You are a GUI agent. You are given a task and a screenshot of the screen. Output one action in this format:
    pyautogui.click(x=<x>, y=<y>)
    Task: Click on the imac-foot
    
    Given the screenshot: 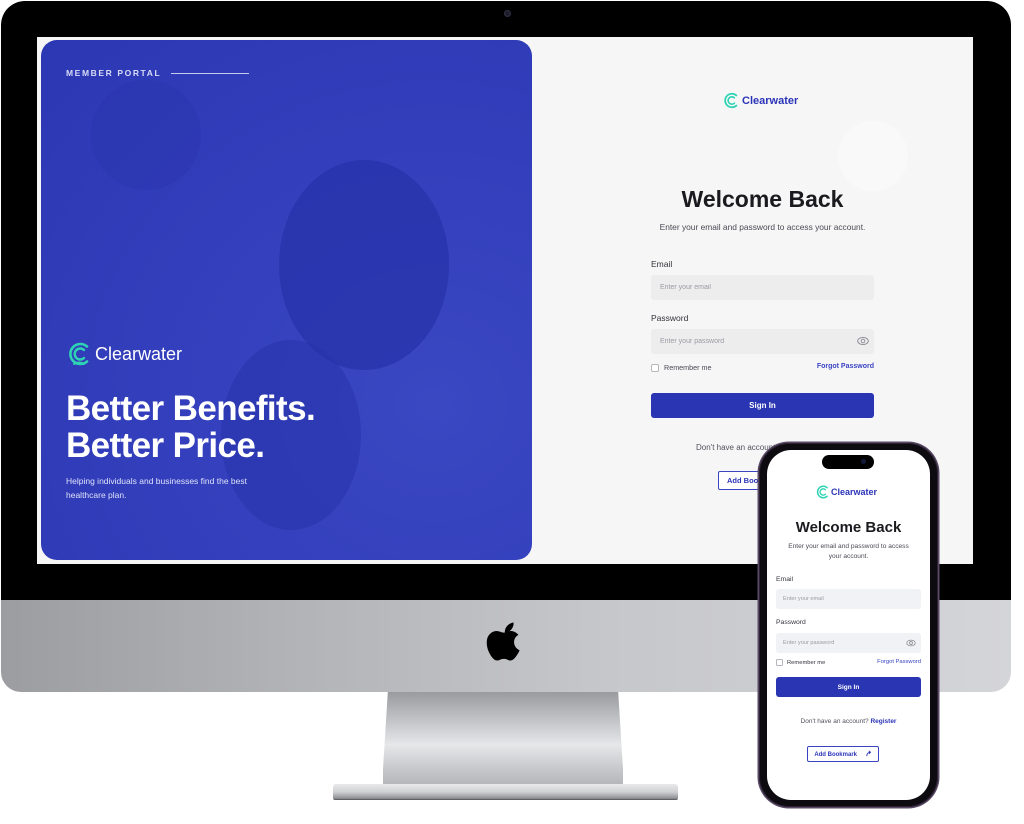 What is the action you would take?
    pyautogui.click(x=505, y=792)
    